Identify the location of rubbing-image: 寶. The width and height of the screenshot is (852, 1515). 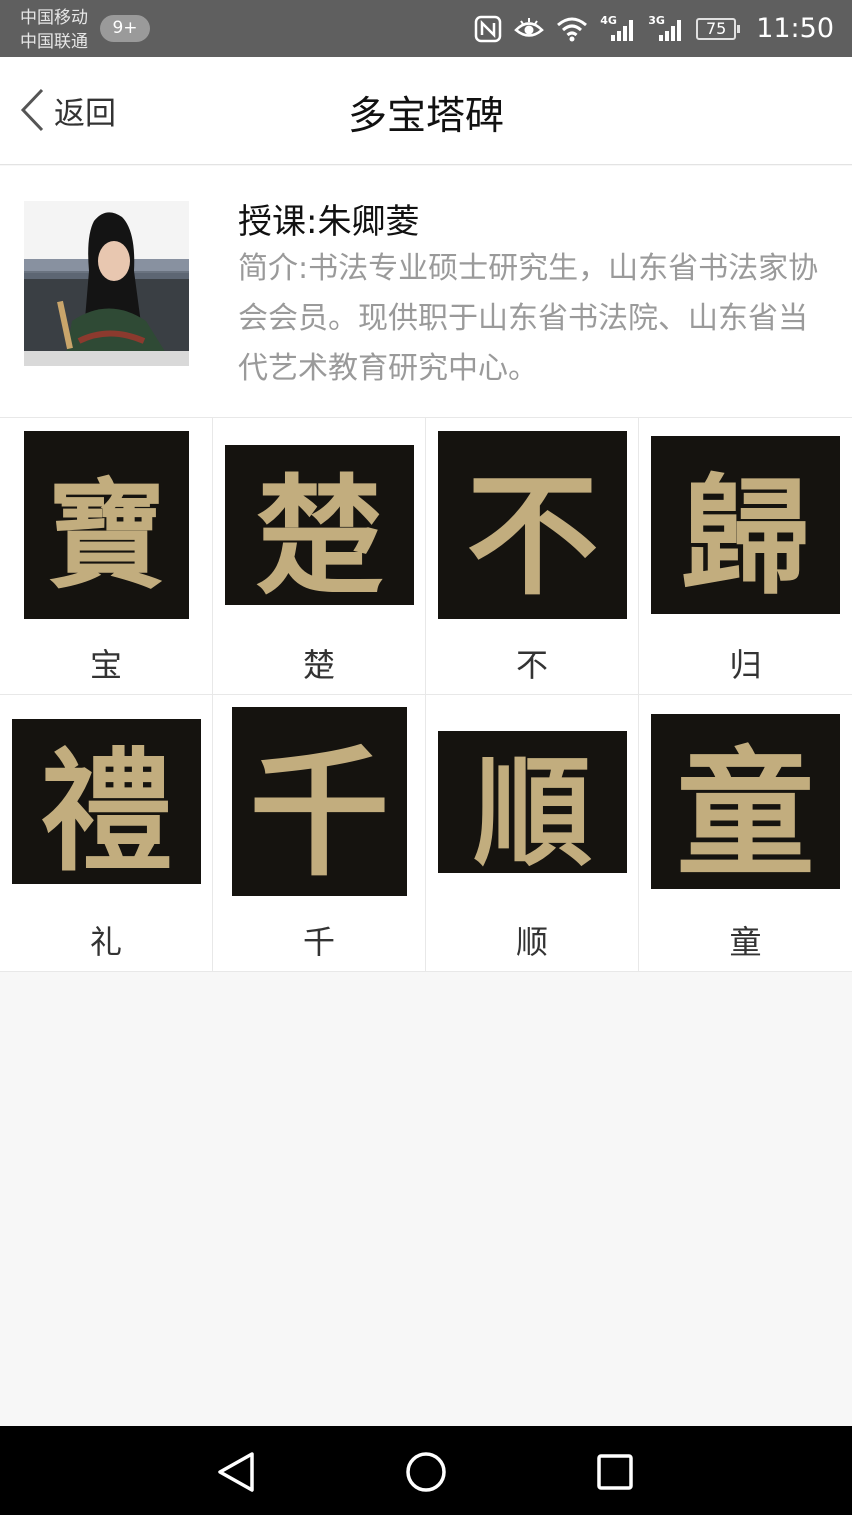
(106, 525).